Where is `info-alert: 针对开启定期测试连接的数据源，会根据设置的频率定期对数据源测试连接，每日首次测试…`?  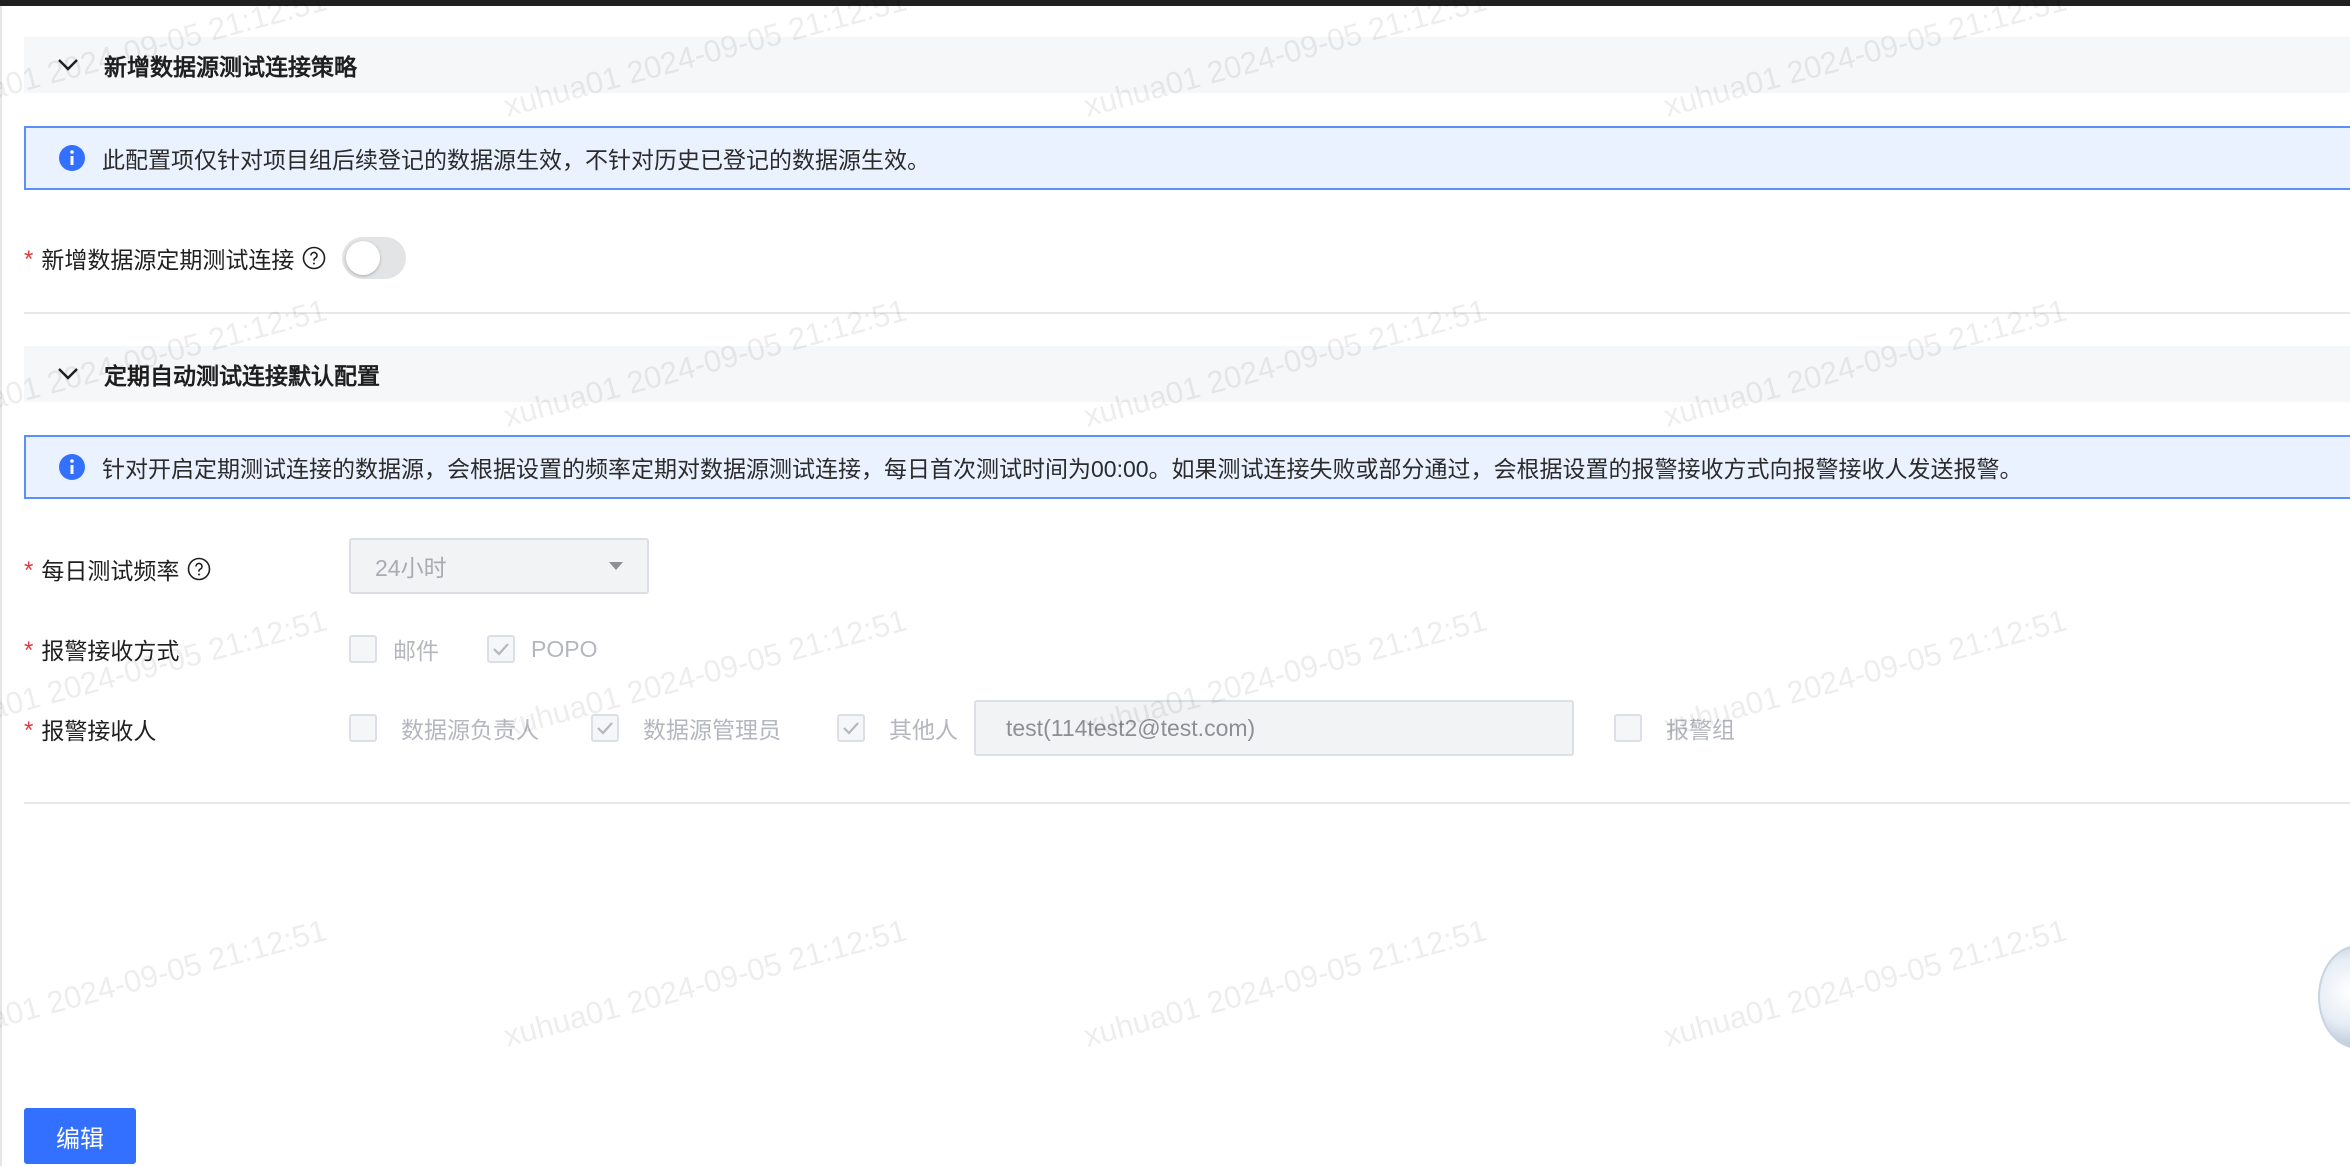
info-alert: 针对开启定期测试连接的数据源，会根据设置的频率定期对数据源测试连接，每日首次测试… is located at coordinates (1187, 467).